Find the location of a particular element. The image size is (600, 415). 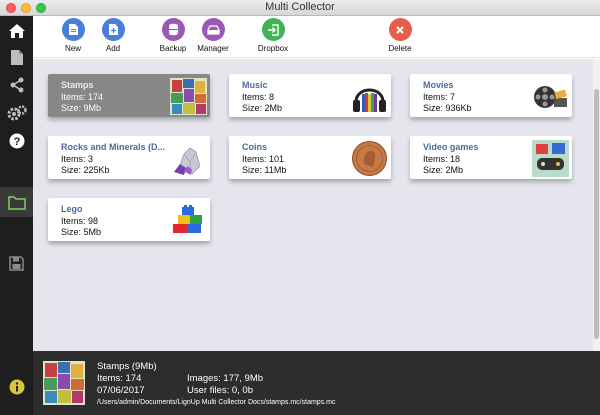

delete-button-label: Delete is located at coordinates (400, 48).